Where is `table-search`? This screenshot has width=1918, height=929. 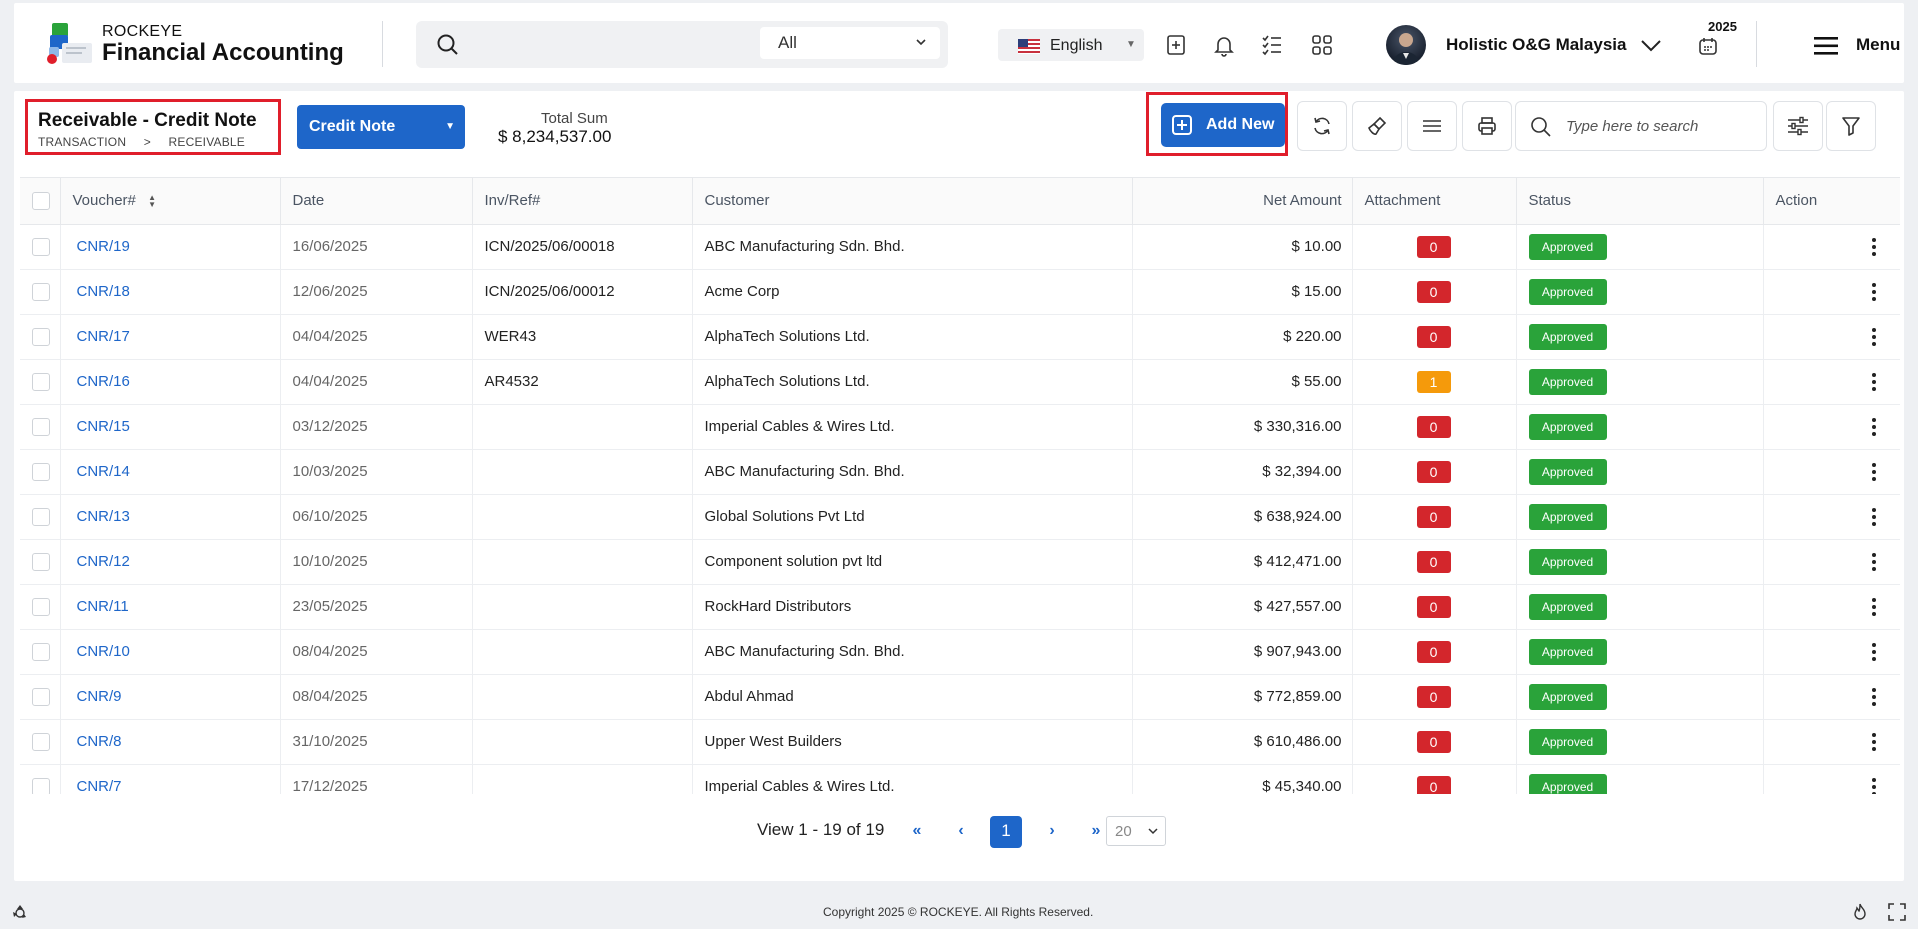
table-search is located at coordinates (1641, 126).